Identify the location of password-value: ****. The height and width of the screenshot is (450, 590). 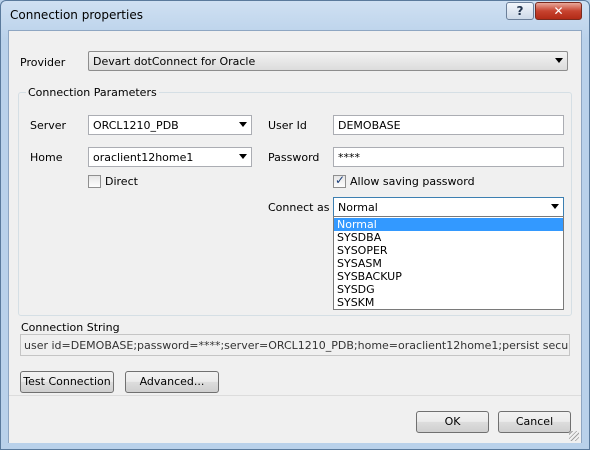
(349, 157).